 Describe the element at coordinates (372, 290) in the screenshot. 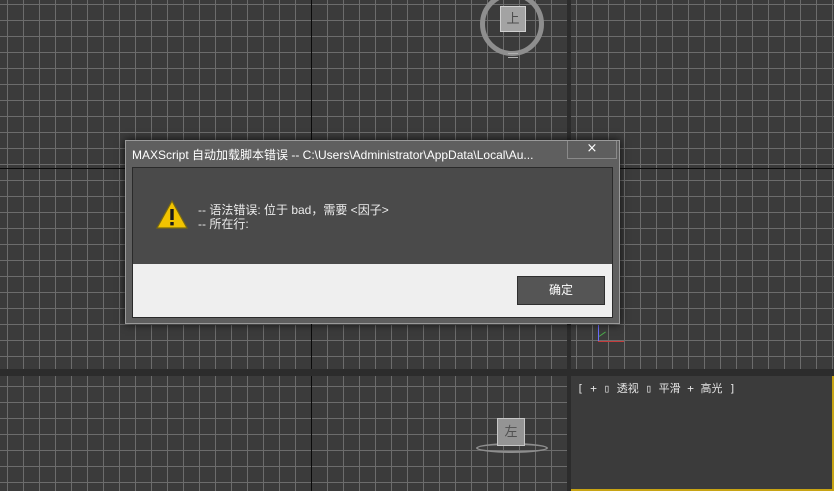

I see `button-area: 确定` at that location.